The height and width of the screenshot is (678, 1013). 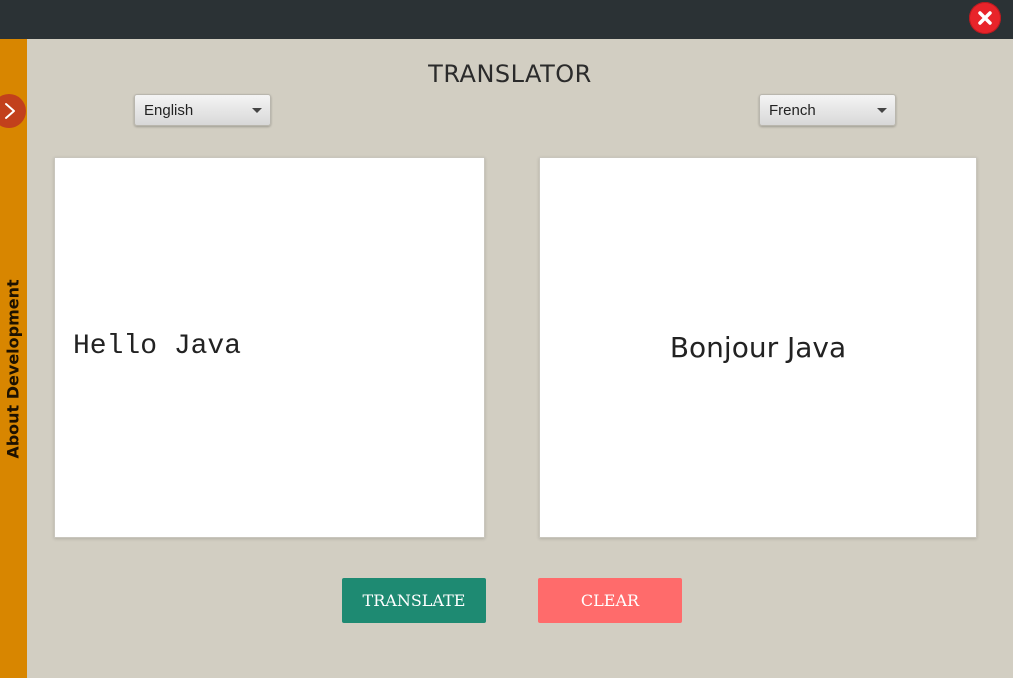 What do you see at coordinates (169, 110) in the screenshot?
I see `source-language-value: English` at bounding box center [169, 110].